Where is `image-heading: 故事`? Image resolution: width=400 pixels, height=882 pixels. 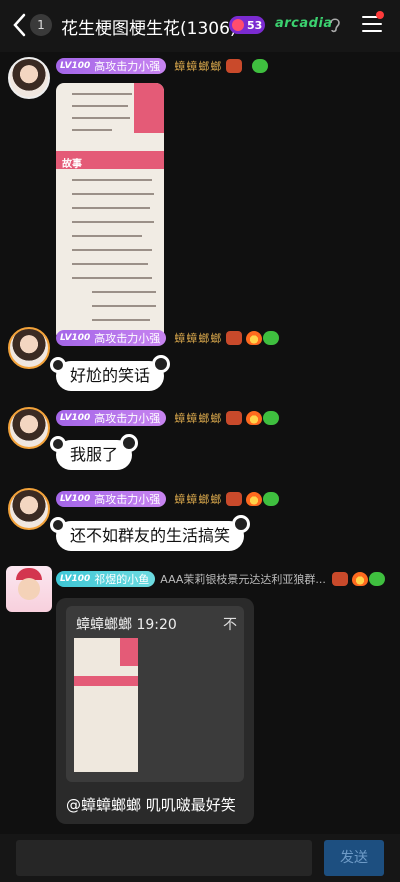
image-heading: 故事 is located at coordinates (72, 164).